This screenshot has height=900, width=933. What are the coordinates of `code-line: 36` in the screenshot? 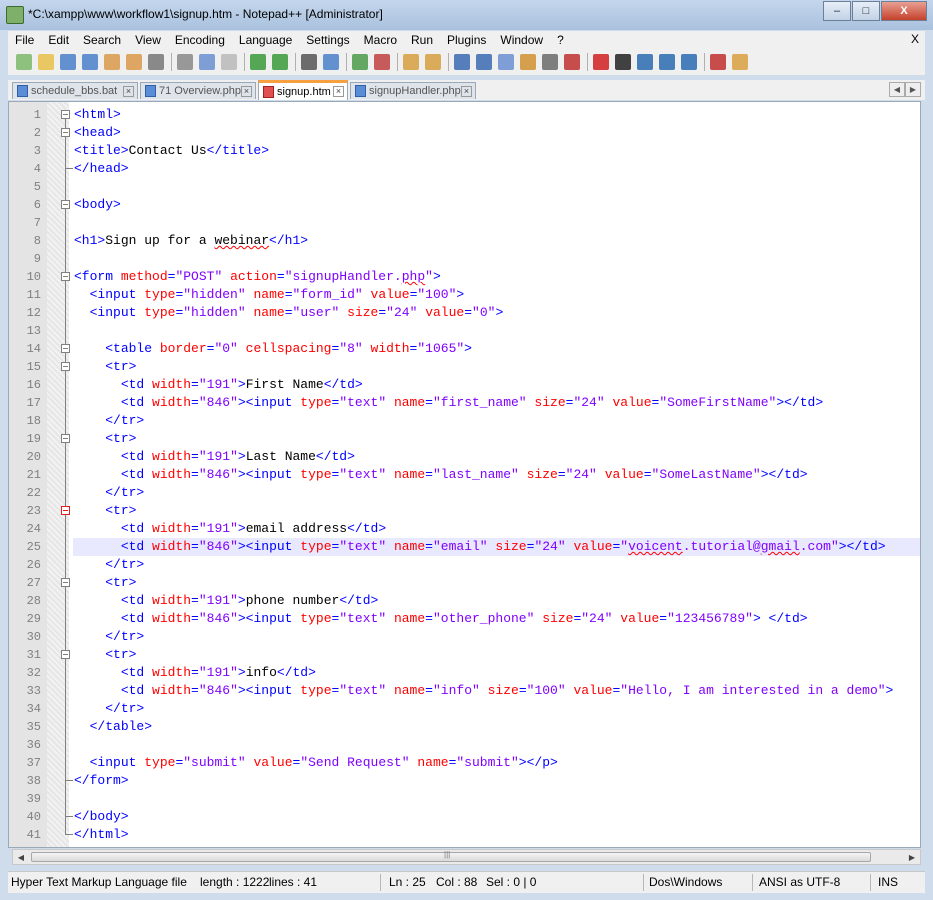 It's located at (464, 745).